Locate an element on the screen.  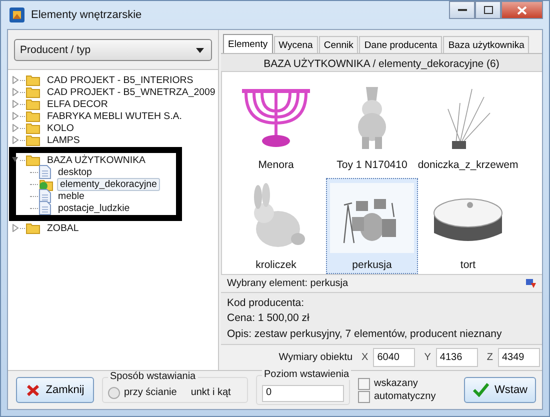
dimensions-label: Wymiary obiektu is located at coordinates (315, 357).